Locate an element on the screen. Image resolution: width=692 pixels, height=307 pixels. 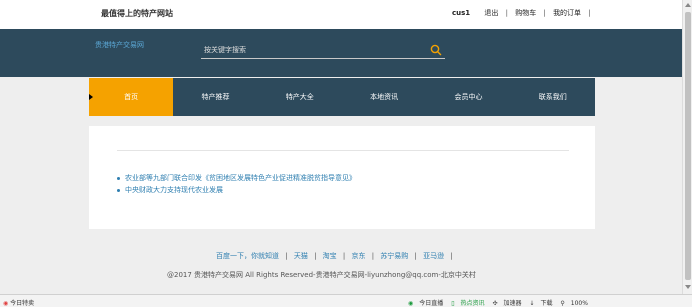
my-orders-link: 我的订单 is located at coordinates (567, 13).